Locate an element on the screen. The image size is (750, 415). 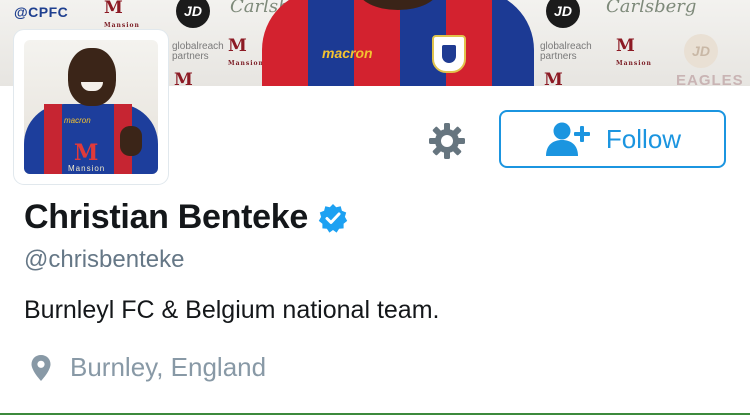
bio: Burnleyl FC & Belgium national team. is located at coordinates (232, 310).